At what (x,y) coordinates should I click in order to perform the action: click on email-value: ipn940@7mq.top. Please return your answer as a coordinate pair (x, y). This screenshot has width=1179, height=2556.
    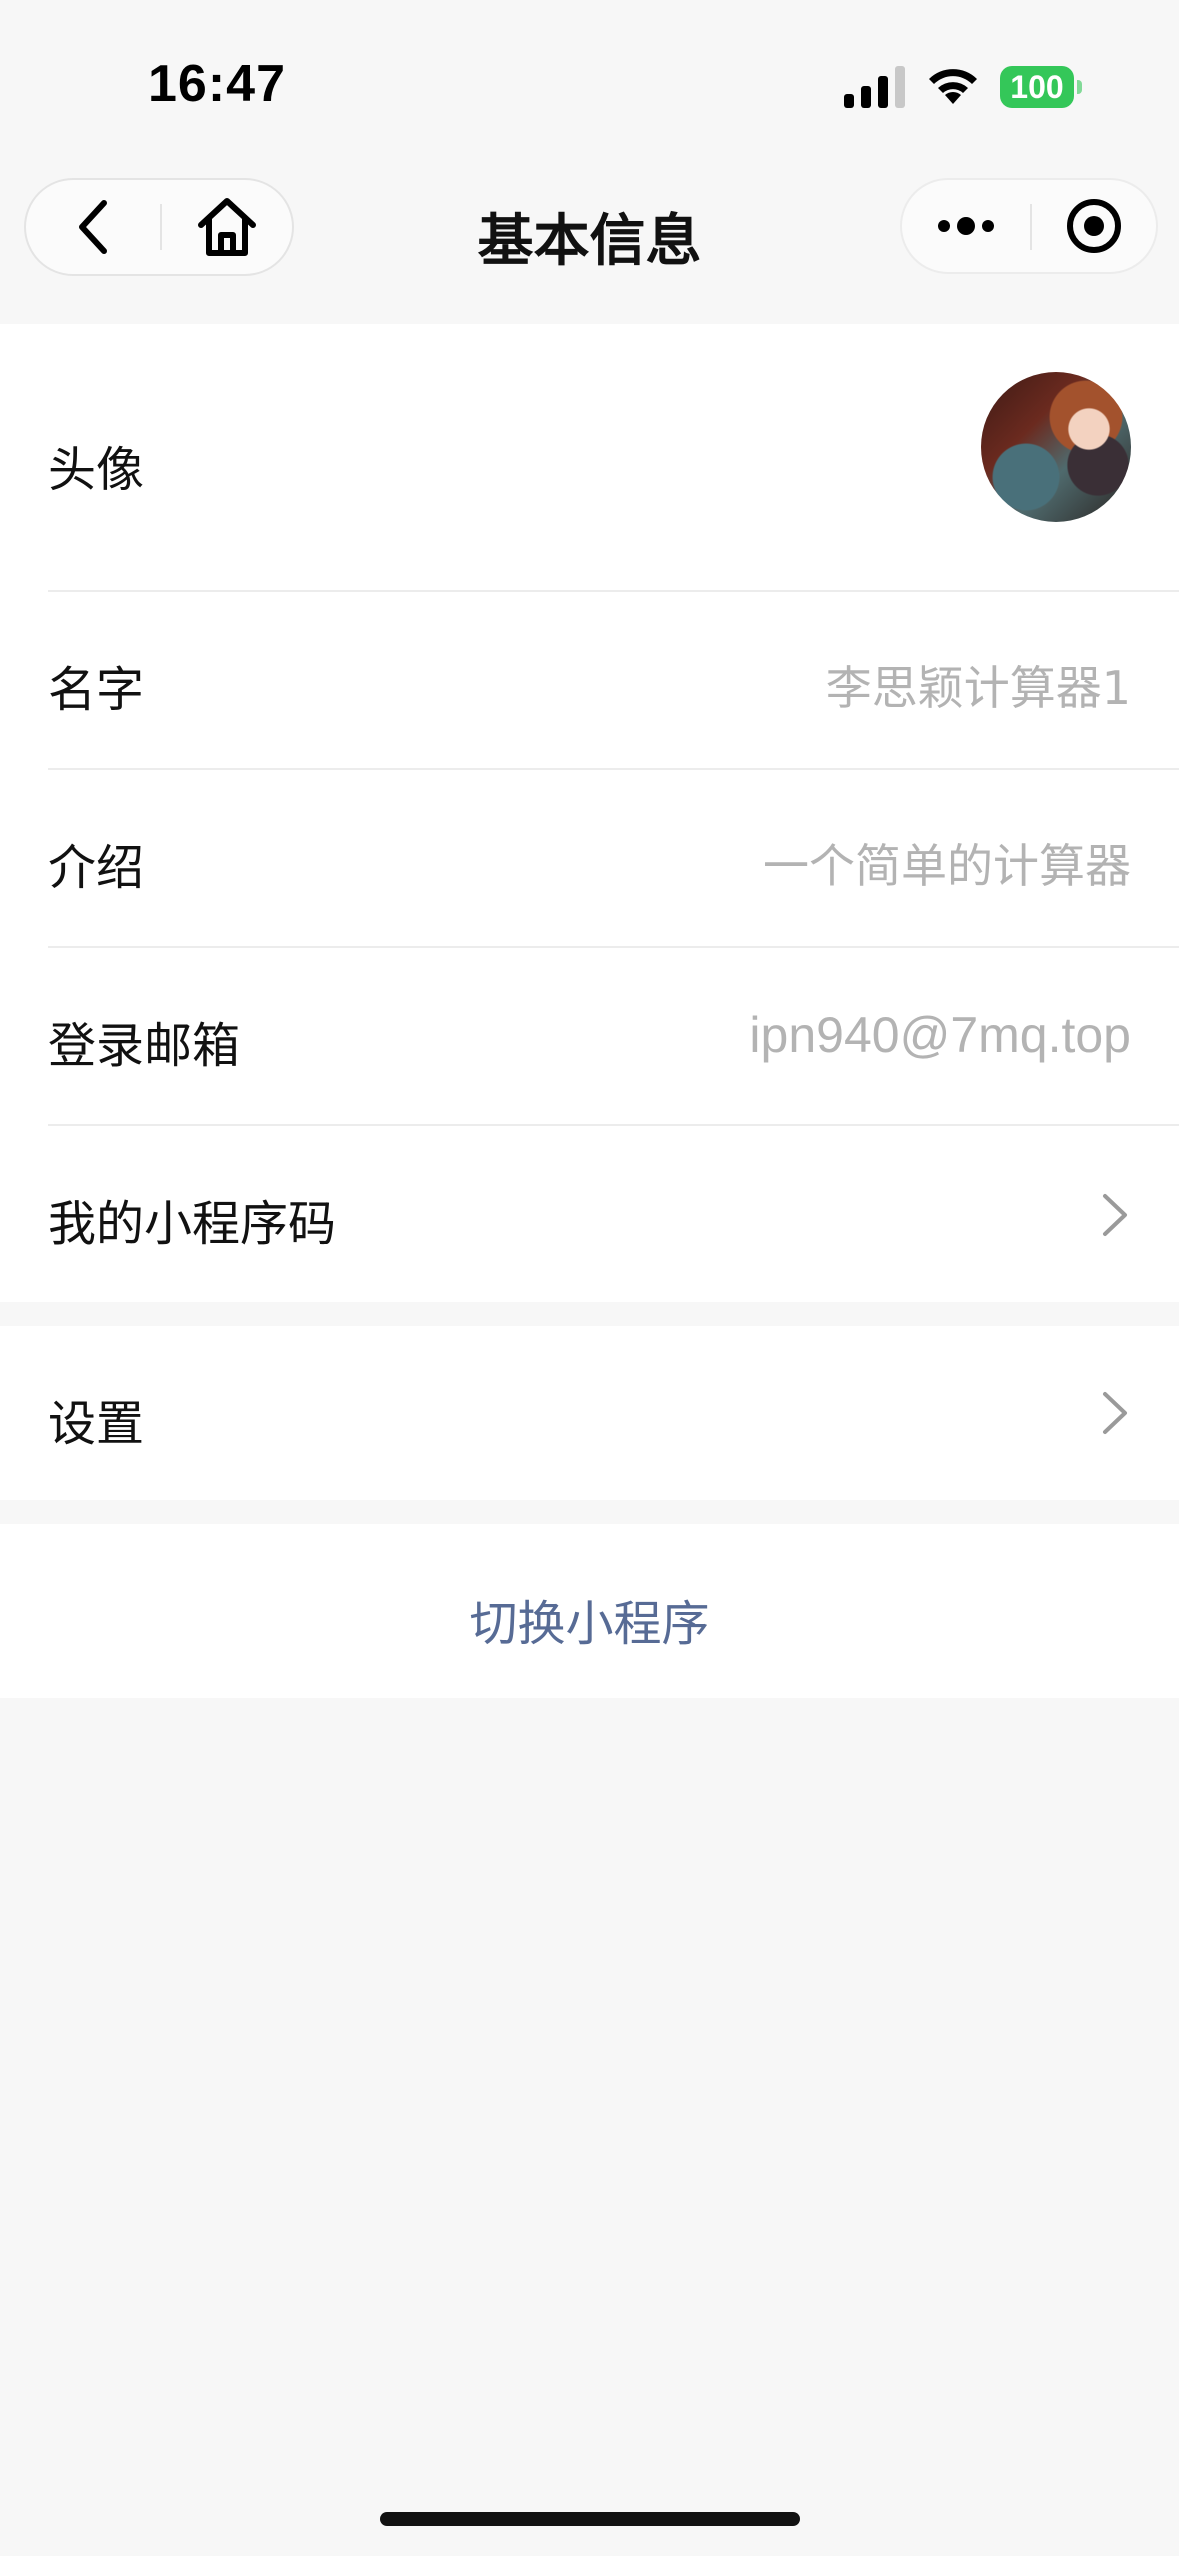
    Looking at the image, I should click on (940, 1035).